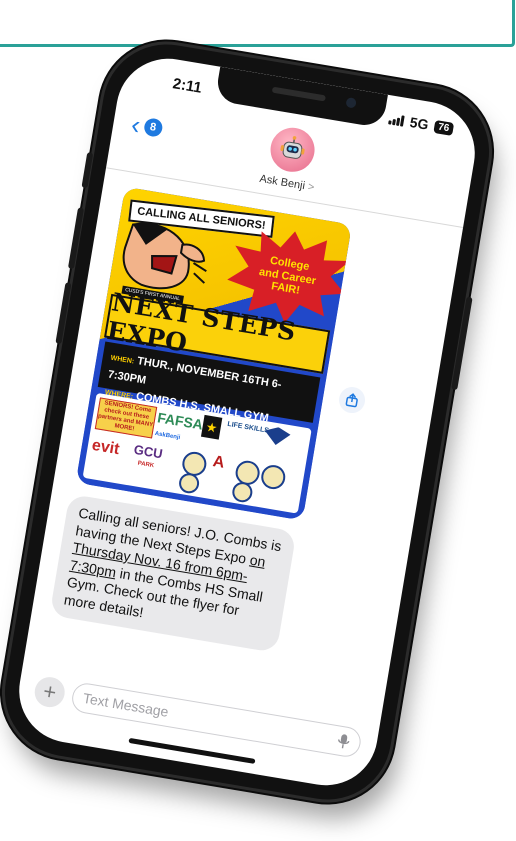  I want to click on share-icon, so click(351, 400).